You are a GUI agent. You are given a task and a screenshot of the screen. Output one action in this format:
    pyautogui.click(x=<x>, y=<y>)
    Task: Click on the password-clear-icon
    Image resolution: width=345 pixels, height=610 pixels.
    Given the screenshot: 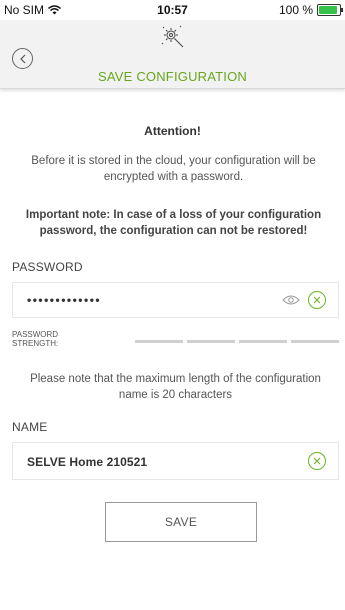 What is the action you would take?
    pyautogui.click(x=317, y=300)
    